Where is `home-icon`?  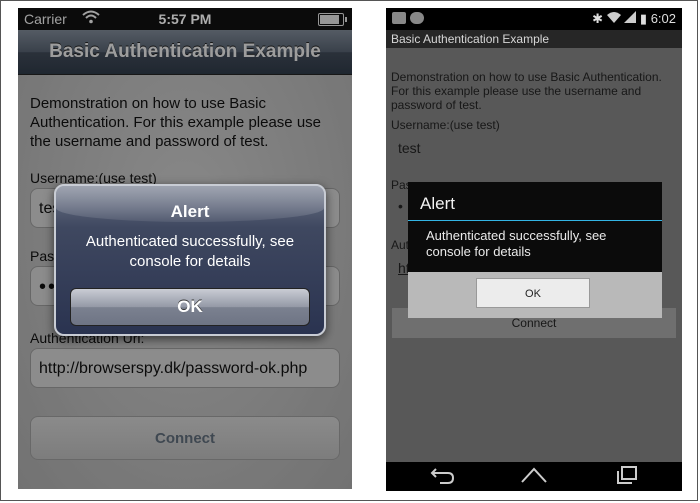
home-icon is located at coordinates (534, 477).